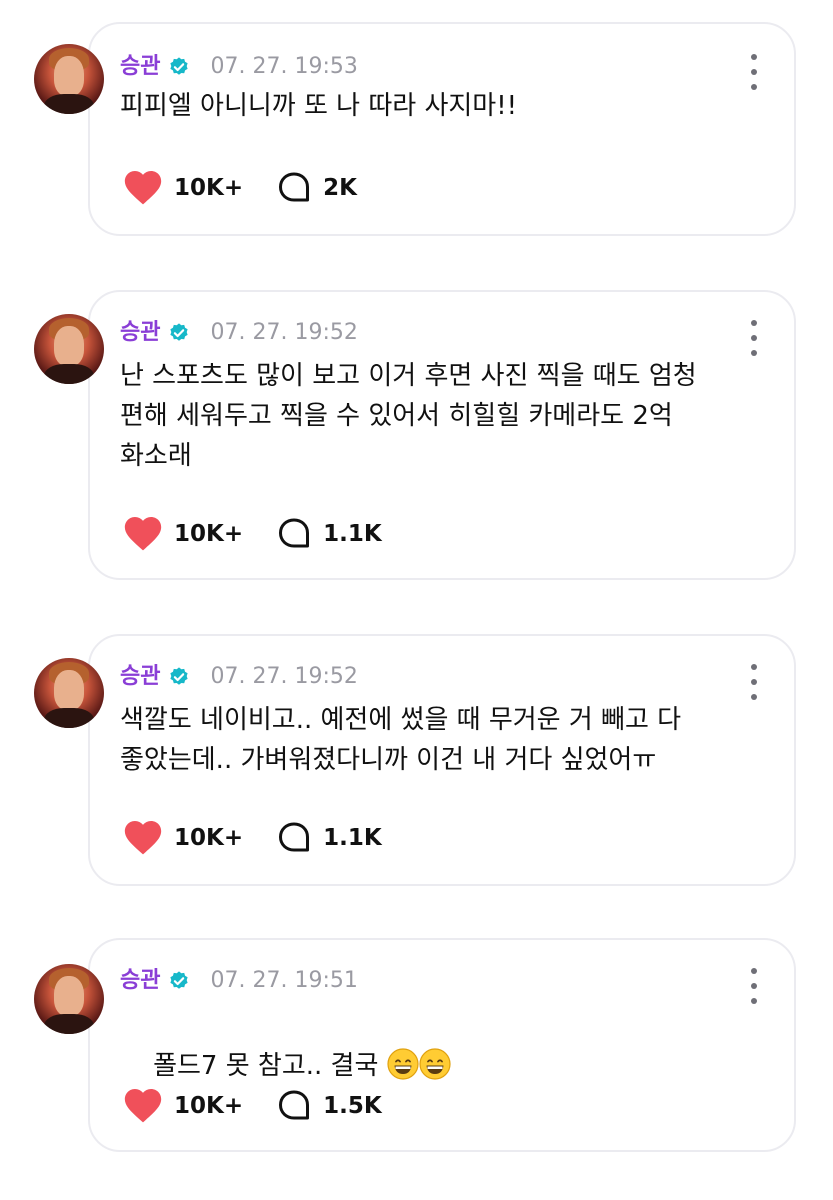 The image size is (833, 1200). What do you see at coordinates (284, 66) in the screenshot?
I see `timestamp: 07. 27. 19:53` at bounding box center [284, 66].